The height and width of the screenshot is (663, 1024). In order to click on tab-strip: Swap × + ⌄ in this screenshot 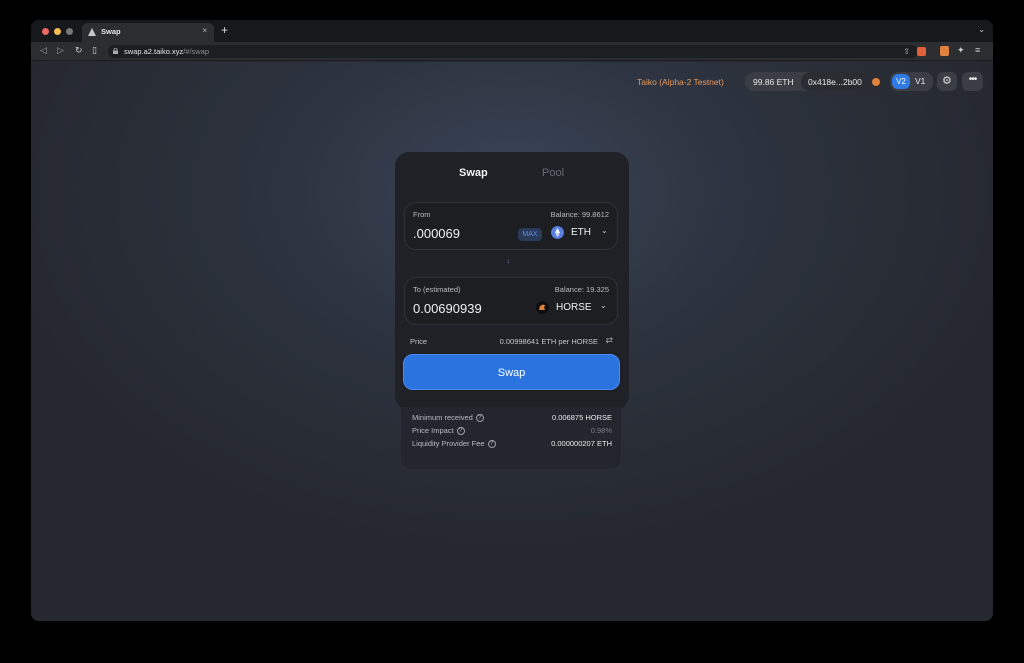, I will do `click(512, 31)`.